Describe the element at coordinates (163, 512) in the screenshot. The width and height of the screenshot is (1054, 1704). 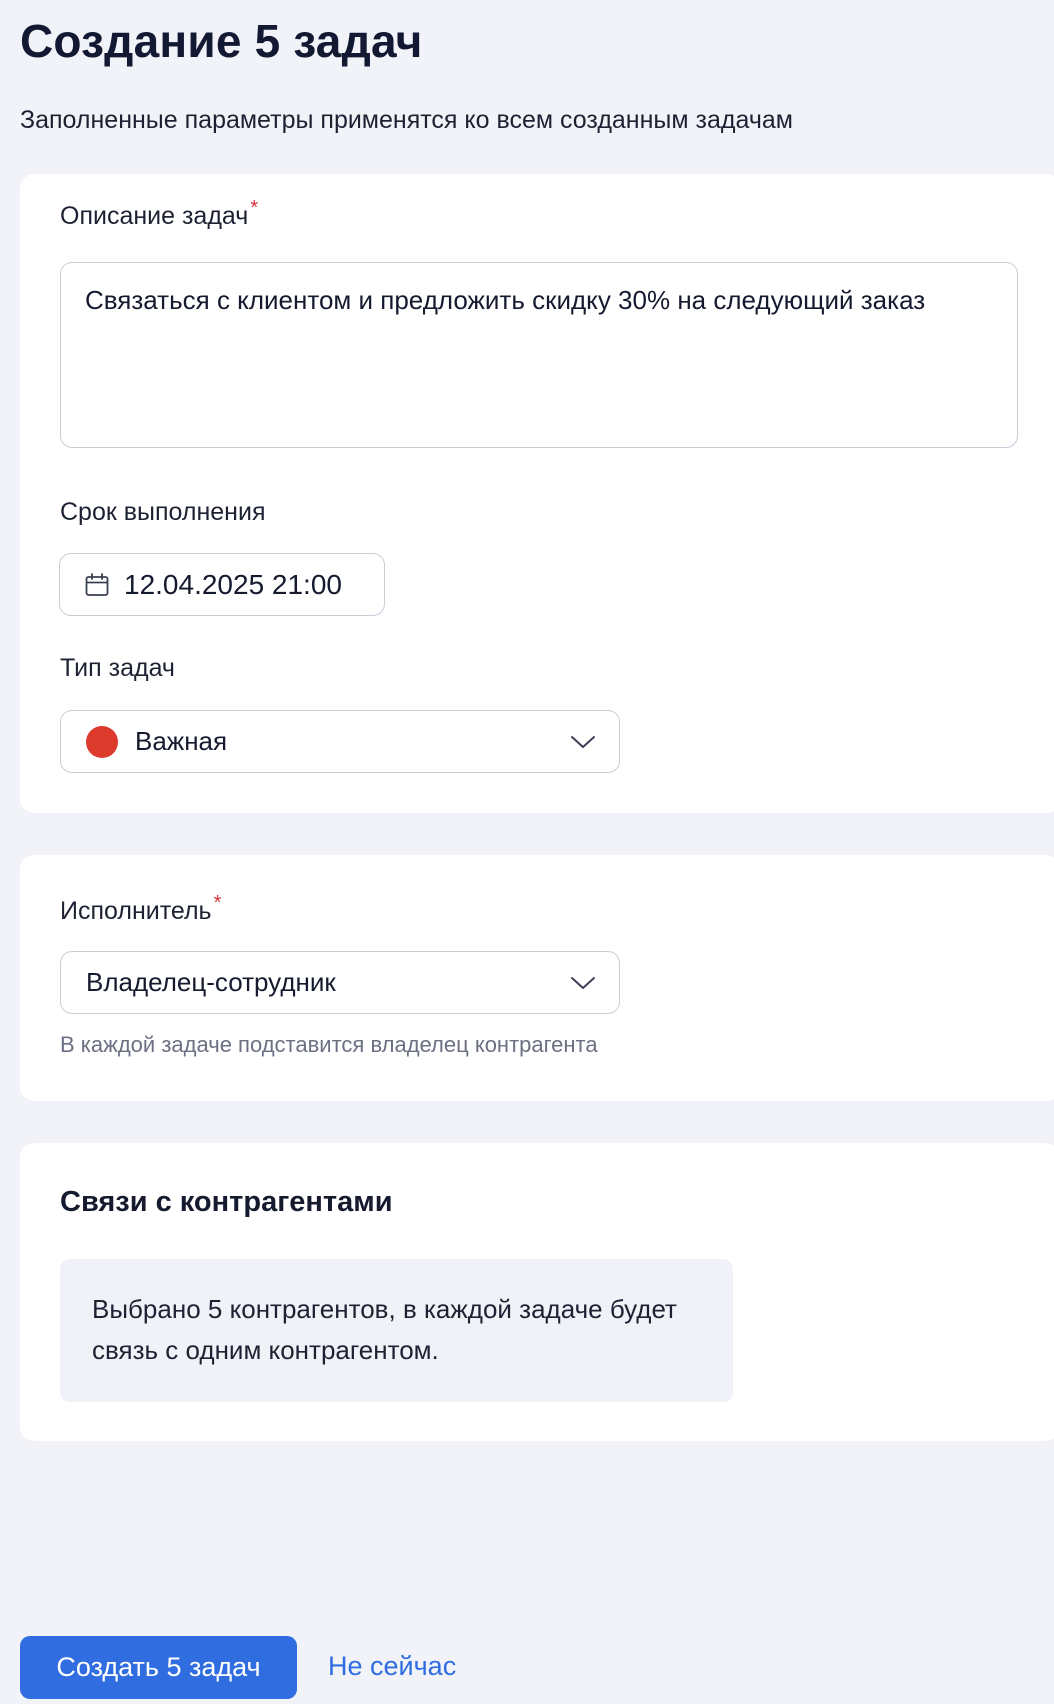
I see `due-date-label: Срок выполнения` at that location.